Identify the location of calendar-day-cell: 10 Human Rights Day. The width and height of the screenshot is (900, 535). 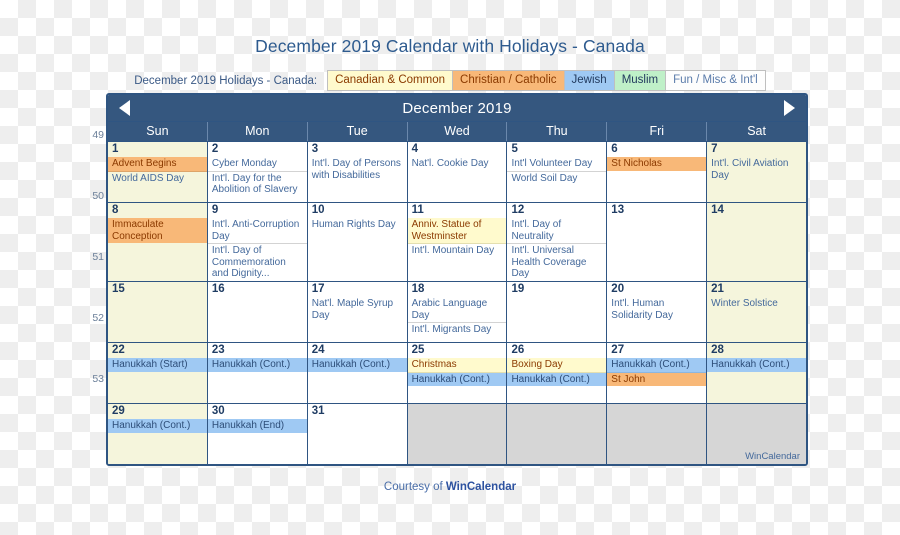
(357, 242).